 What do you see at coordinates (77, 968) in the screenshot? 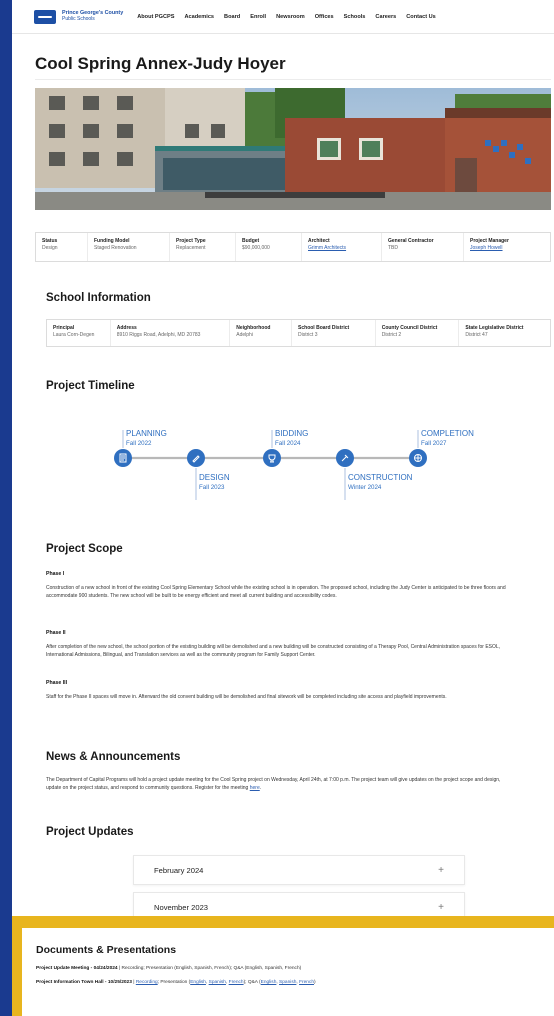
I see `doc-update-meeting-title: Project Update Meeting - 04/24/2024` at bounding box center [77, 968].